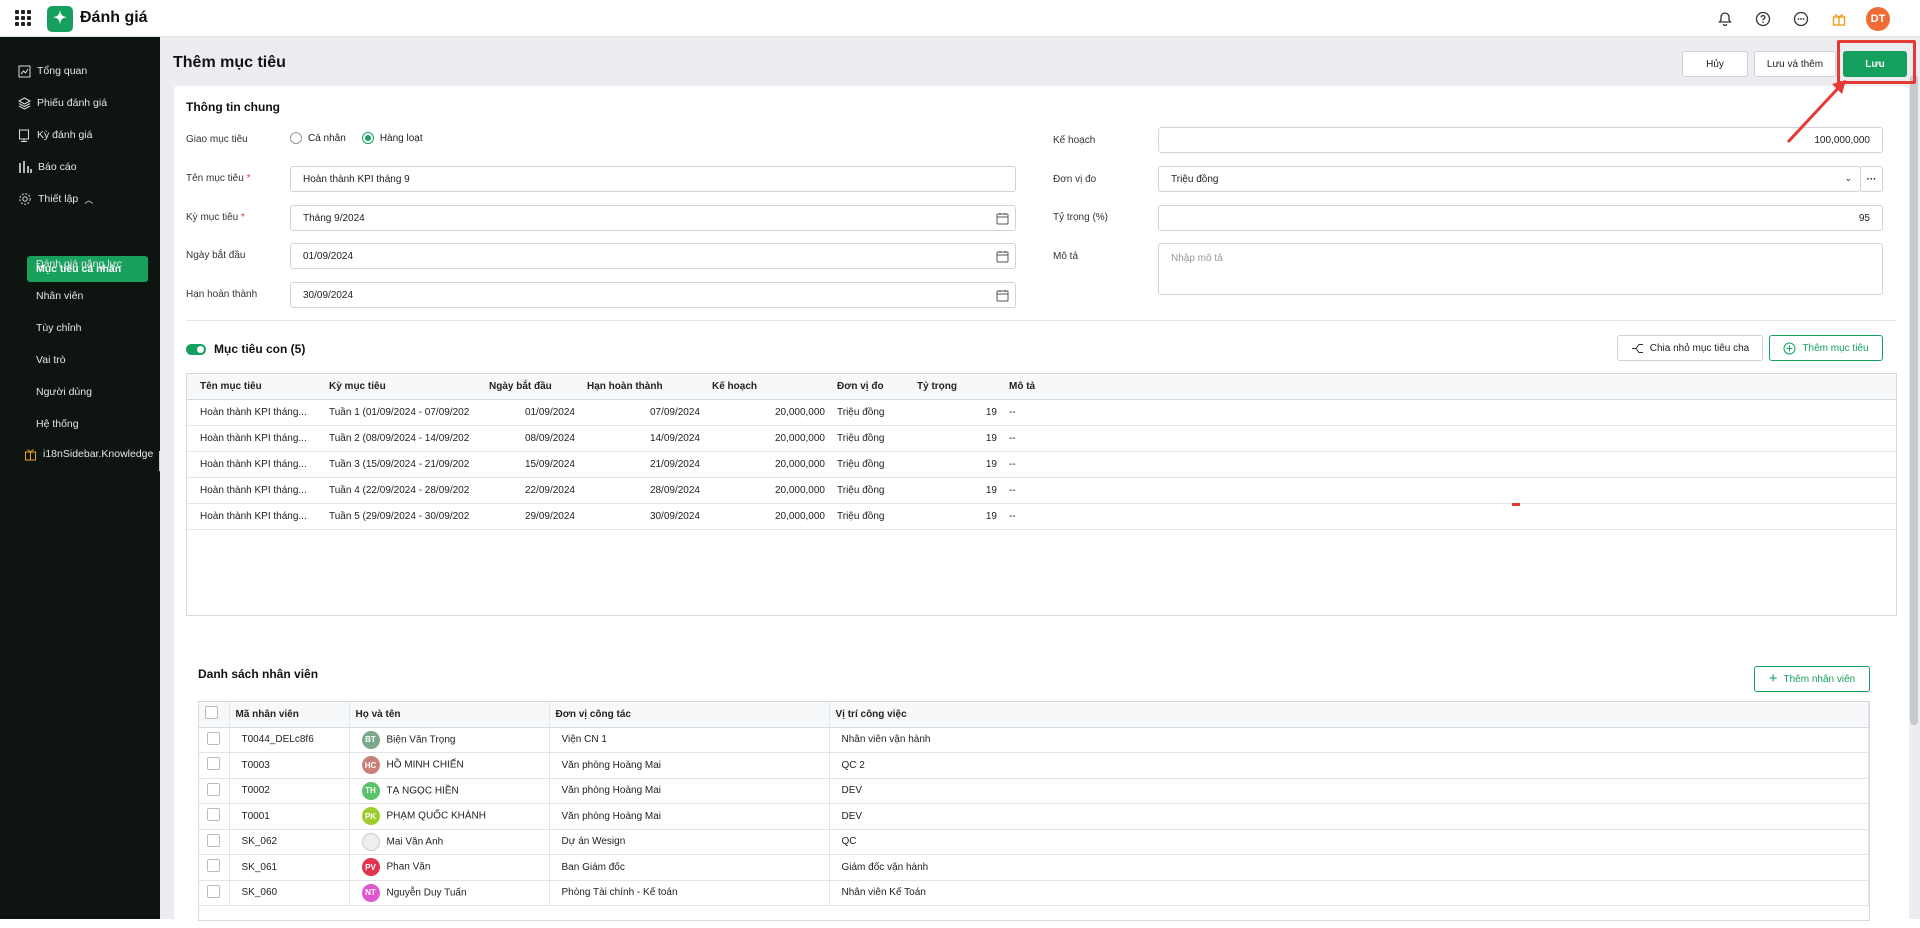 The width and height of the screenshot is (1920, 928). I want to click on cell: Dự án Wesign, so click(689, 842).